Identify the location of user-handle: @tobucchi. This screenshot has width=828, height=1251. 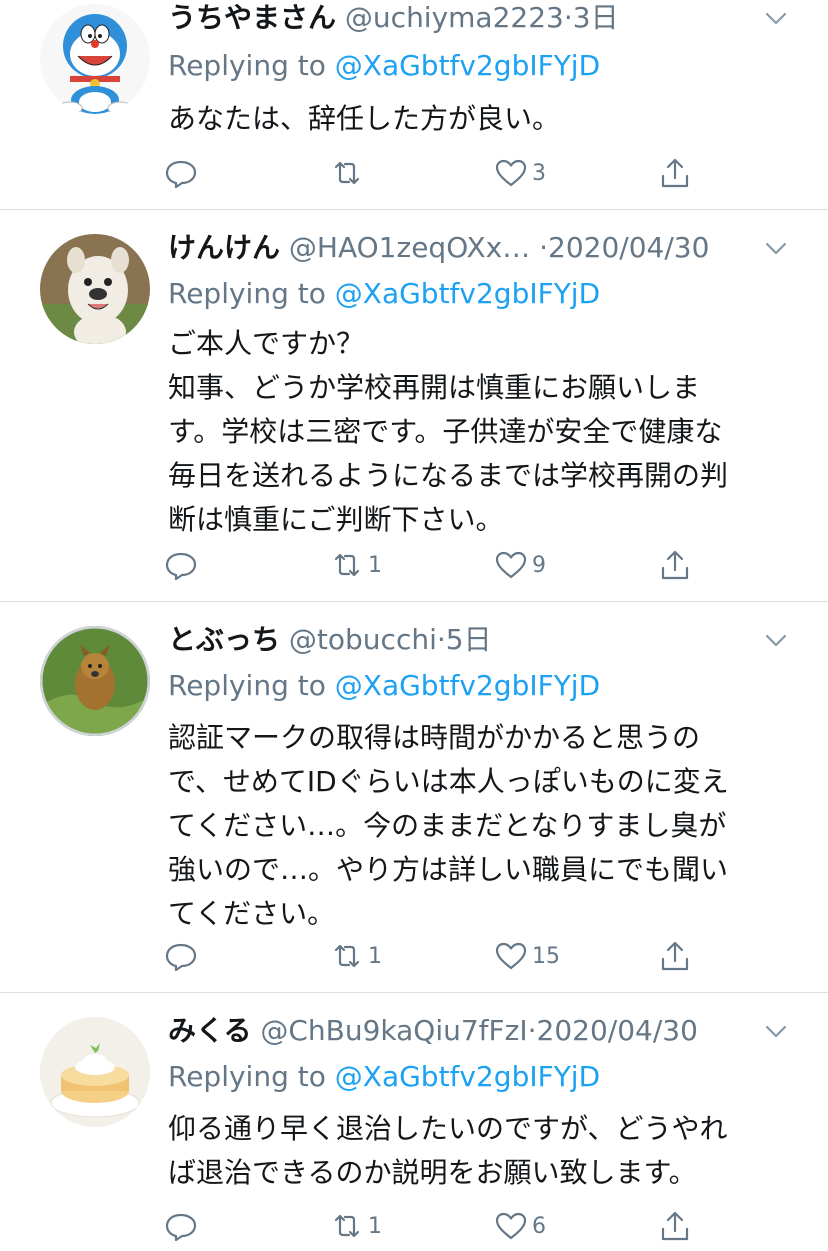
(363, 639).